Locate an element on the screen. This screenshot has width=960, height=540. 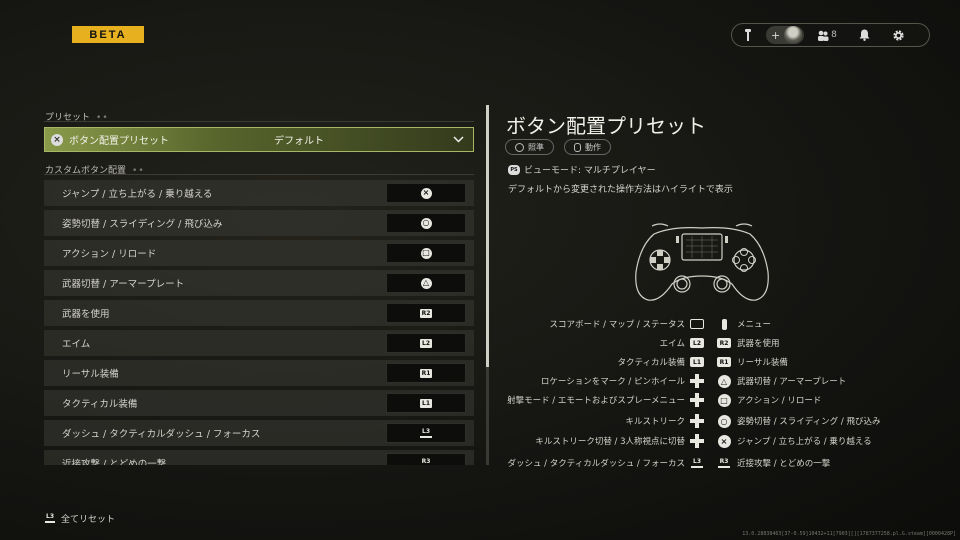
settings-gear-icon is located at coordinates (898, 35).